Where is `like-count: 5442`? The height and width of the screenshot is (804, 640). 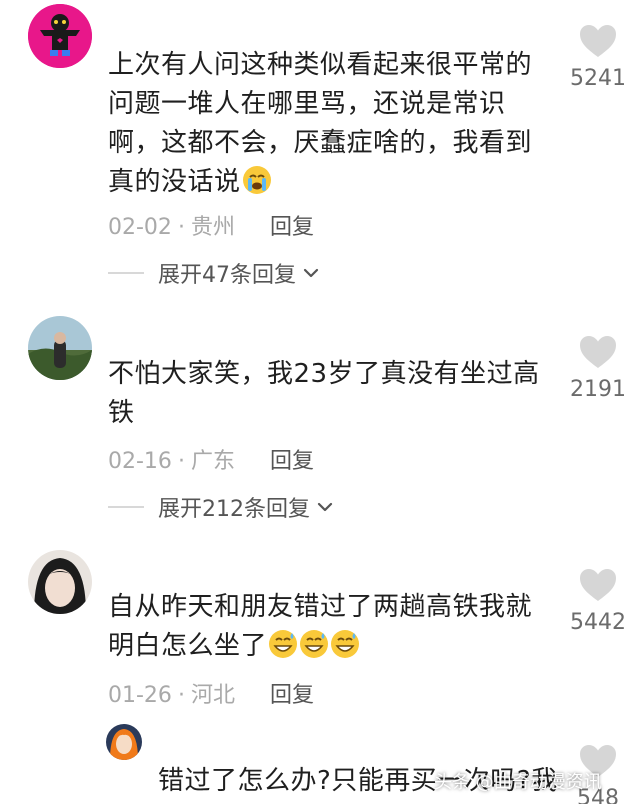 like-count: 5442 is located at coordinates (598, 622).